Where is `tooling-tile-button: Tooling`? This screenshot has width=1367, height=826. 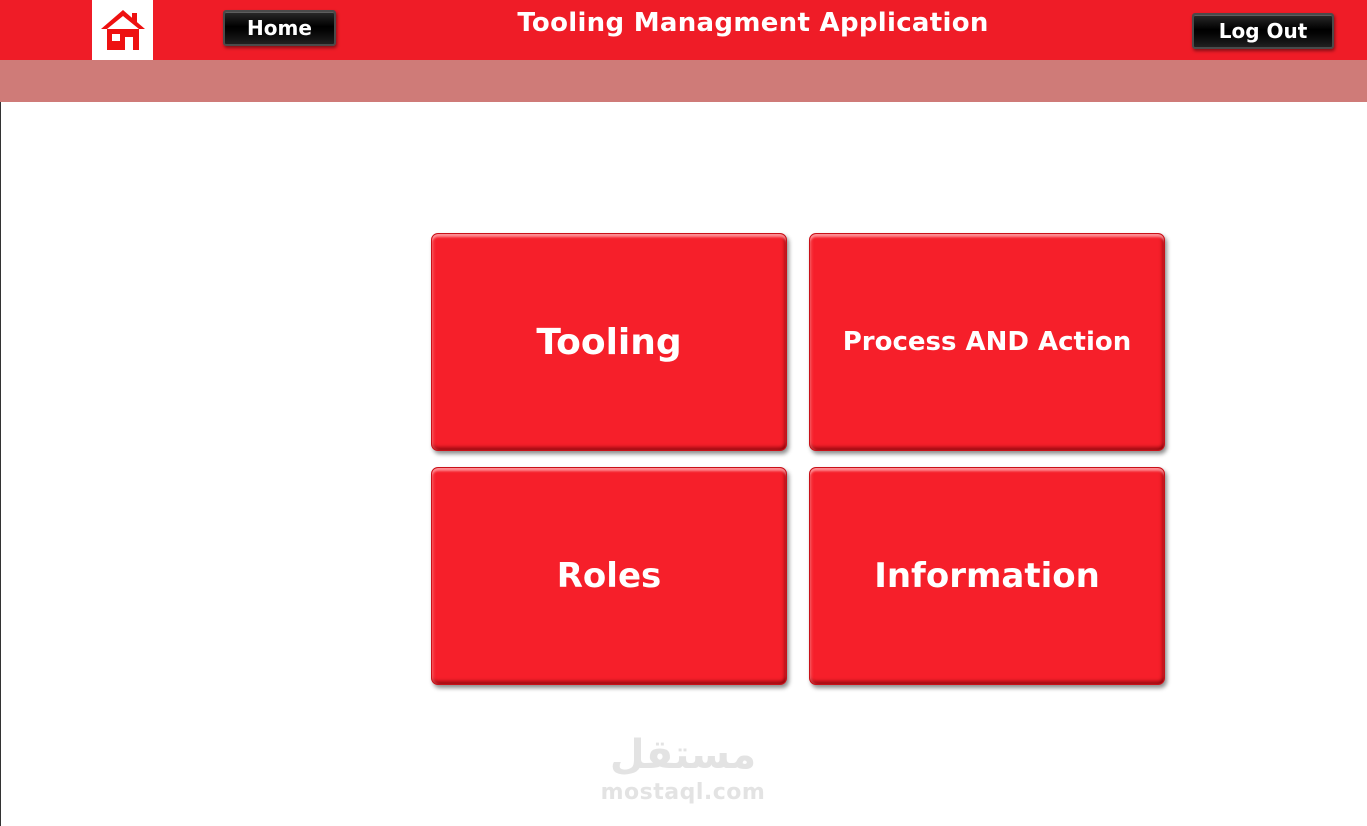
tooling-tile-button: Tooling is located at coordinates (609, 342).